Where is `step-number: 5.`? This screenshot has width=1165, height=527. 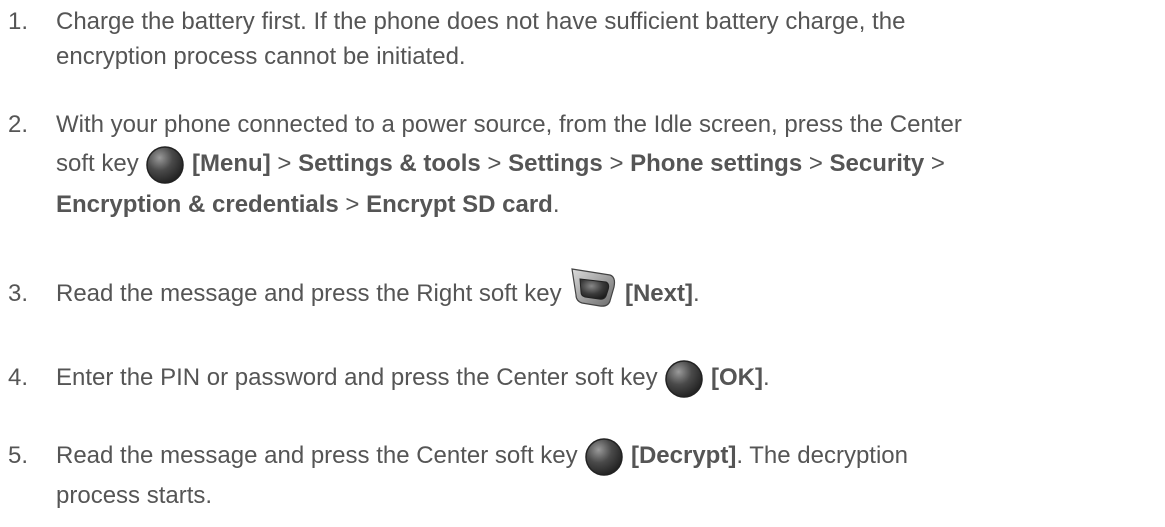 step-number: 5. is located at coordinates (18, 455).